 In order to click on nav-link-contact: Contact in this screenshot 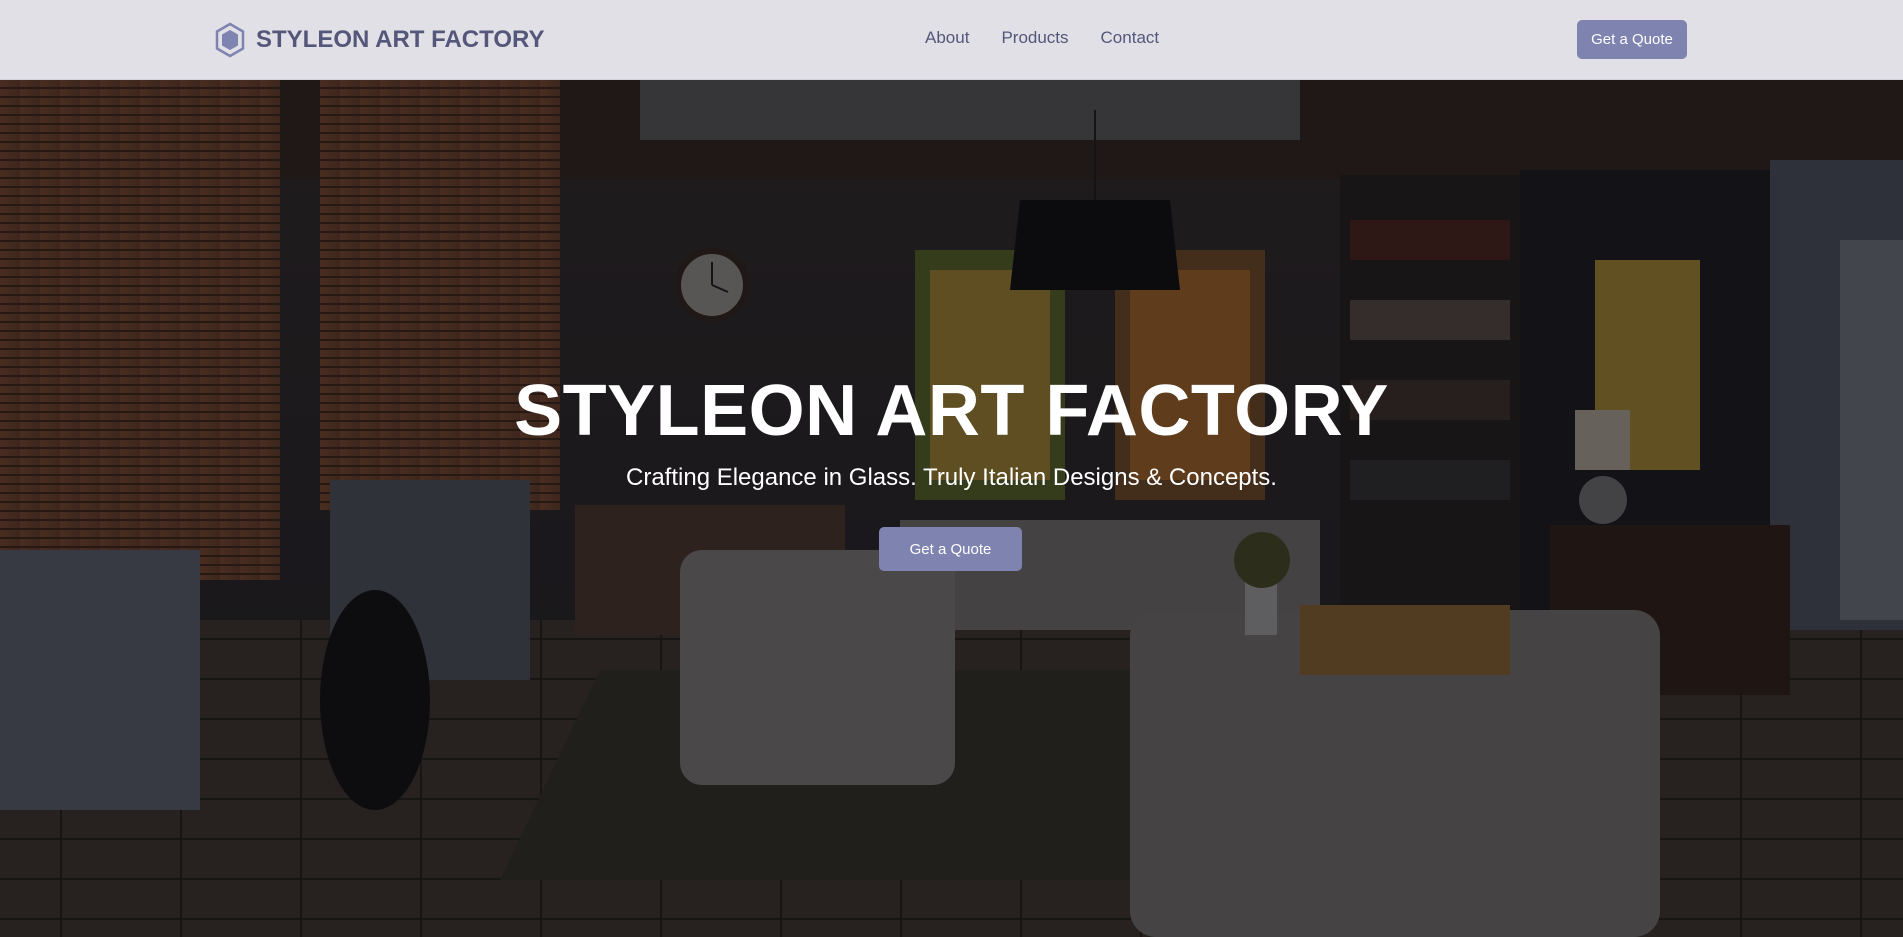, I will do `click(1130, 38)`.